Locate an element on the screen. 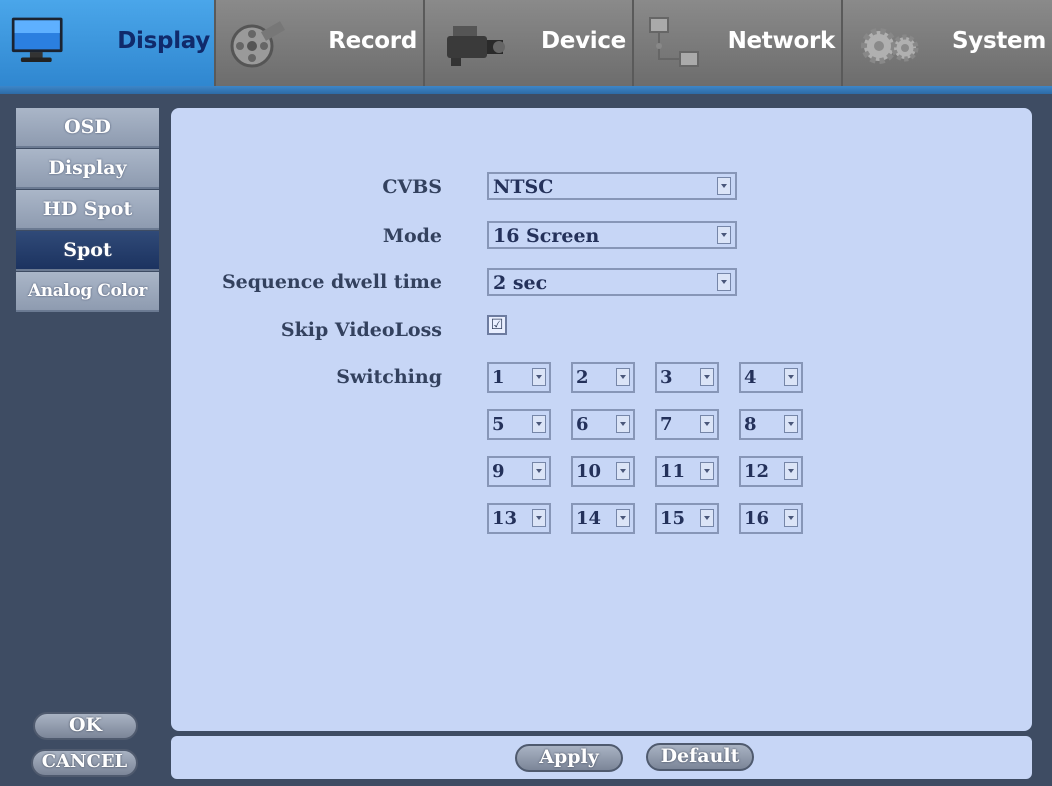 The image size is (1052, 786). tab-display-label: Display is located at coordinates (163, 41).